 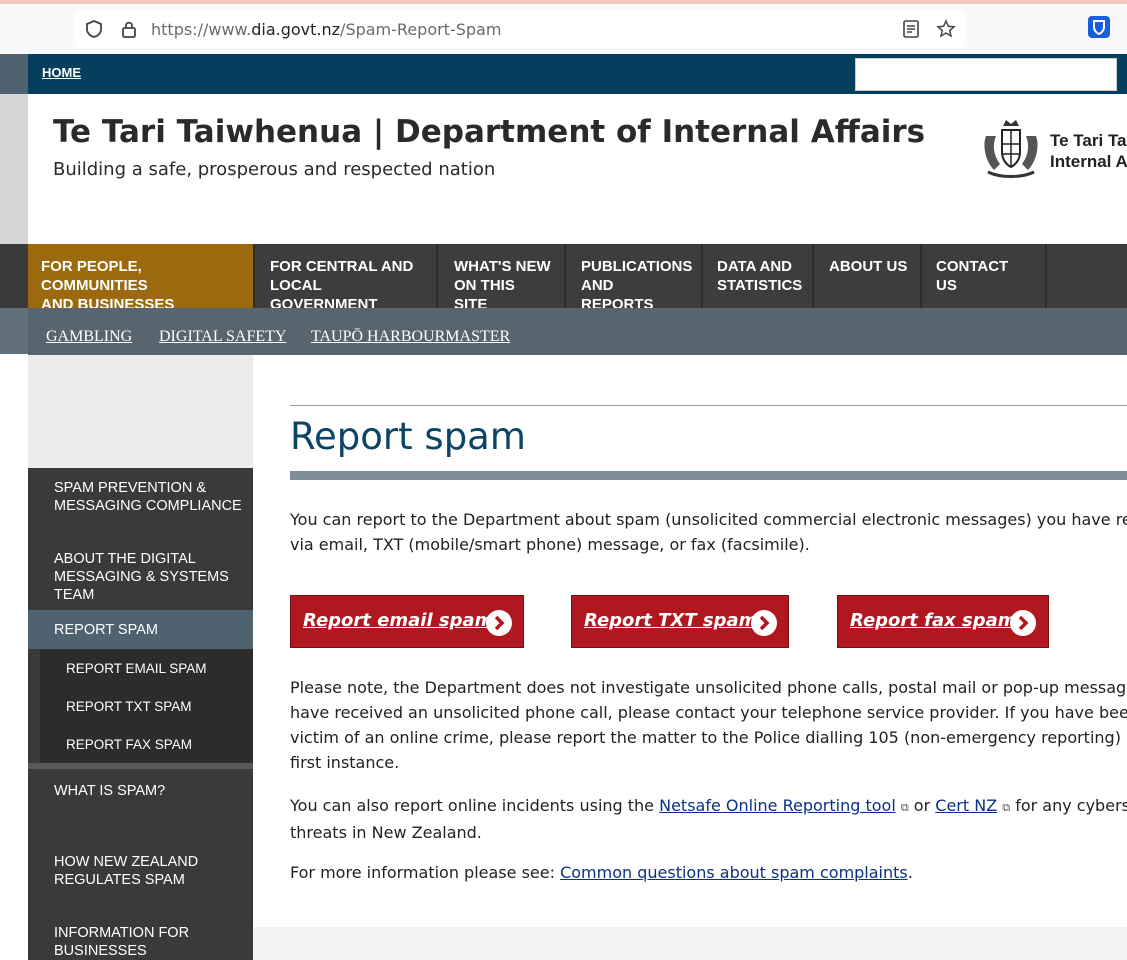 What do you see at coordinates (140, 577) in the screenshot?
I see `sidebar-item-about-team: ABOUT THE DIGITAL MESSAGING & SYSTEMS TEAM` at bounding box center [140, 577].